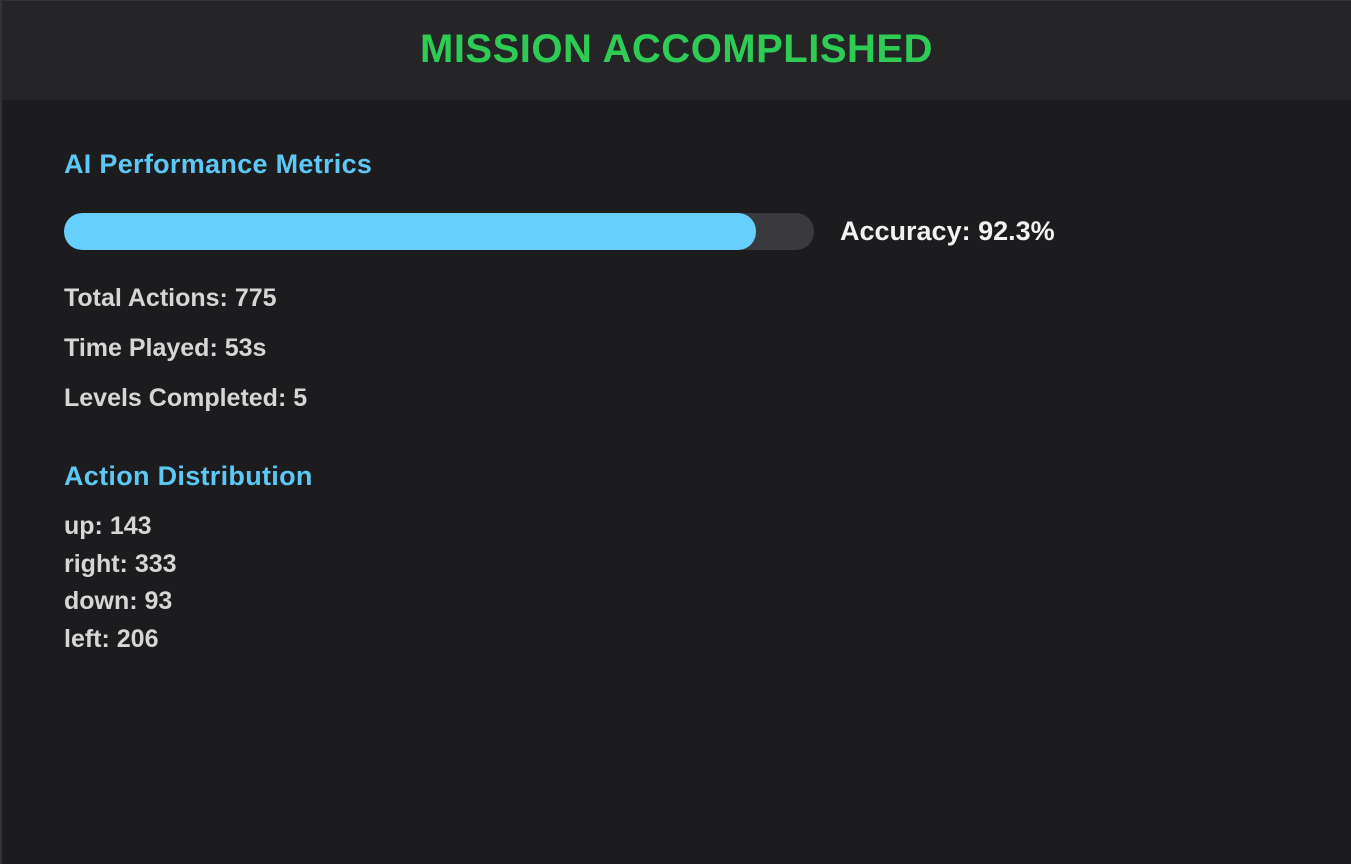  I want to click on accuracy-progress-fill, so click(410, 231).